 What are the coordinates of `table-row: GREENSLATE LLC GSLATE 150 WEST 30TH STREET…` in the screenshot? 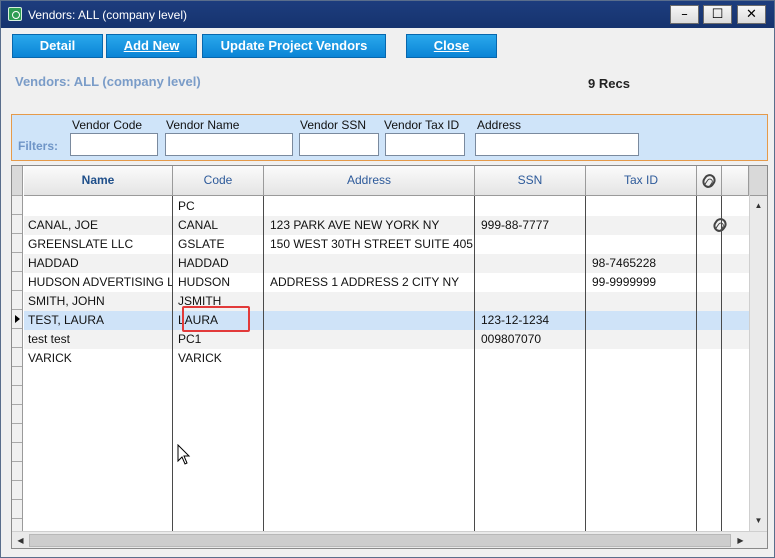 It's located at (386, 244).